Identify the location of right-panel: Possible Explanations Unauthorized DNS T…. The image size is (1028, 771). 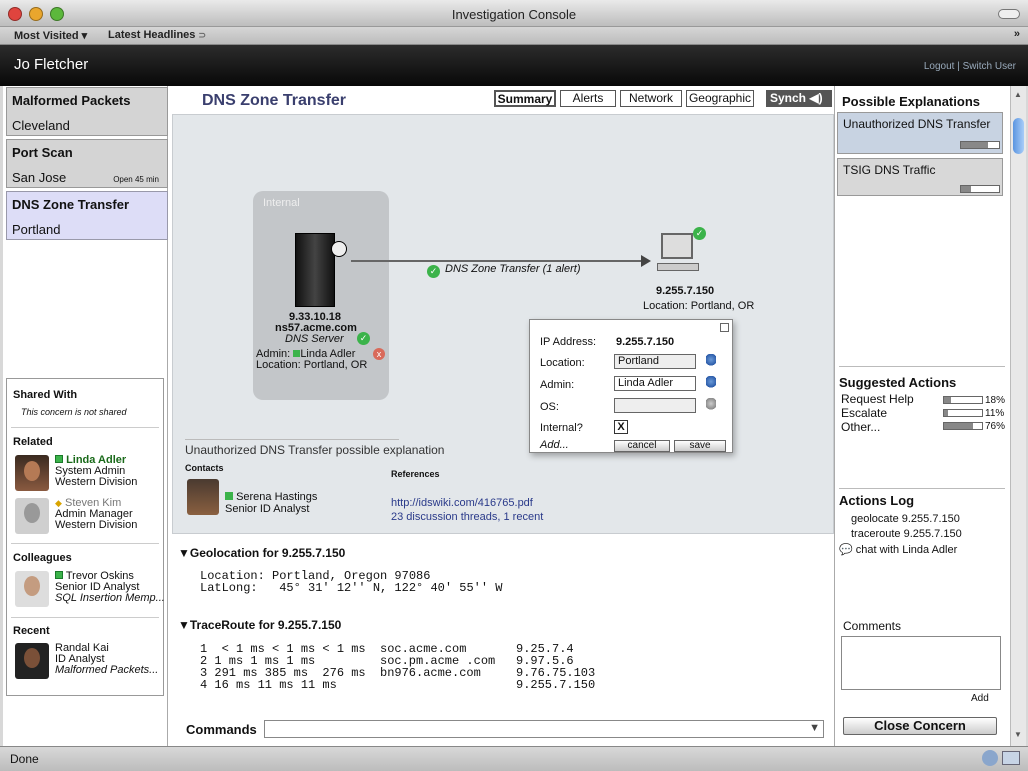
(922, 416).